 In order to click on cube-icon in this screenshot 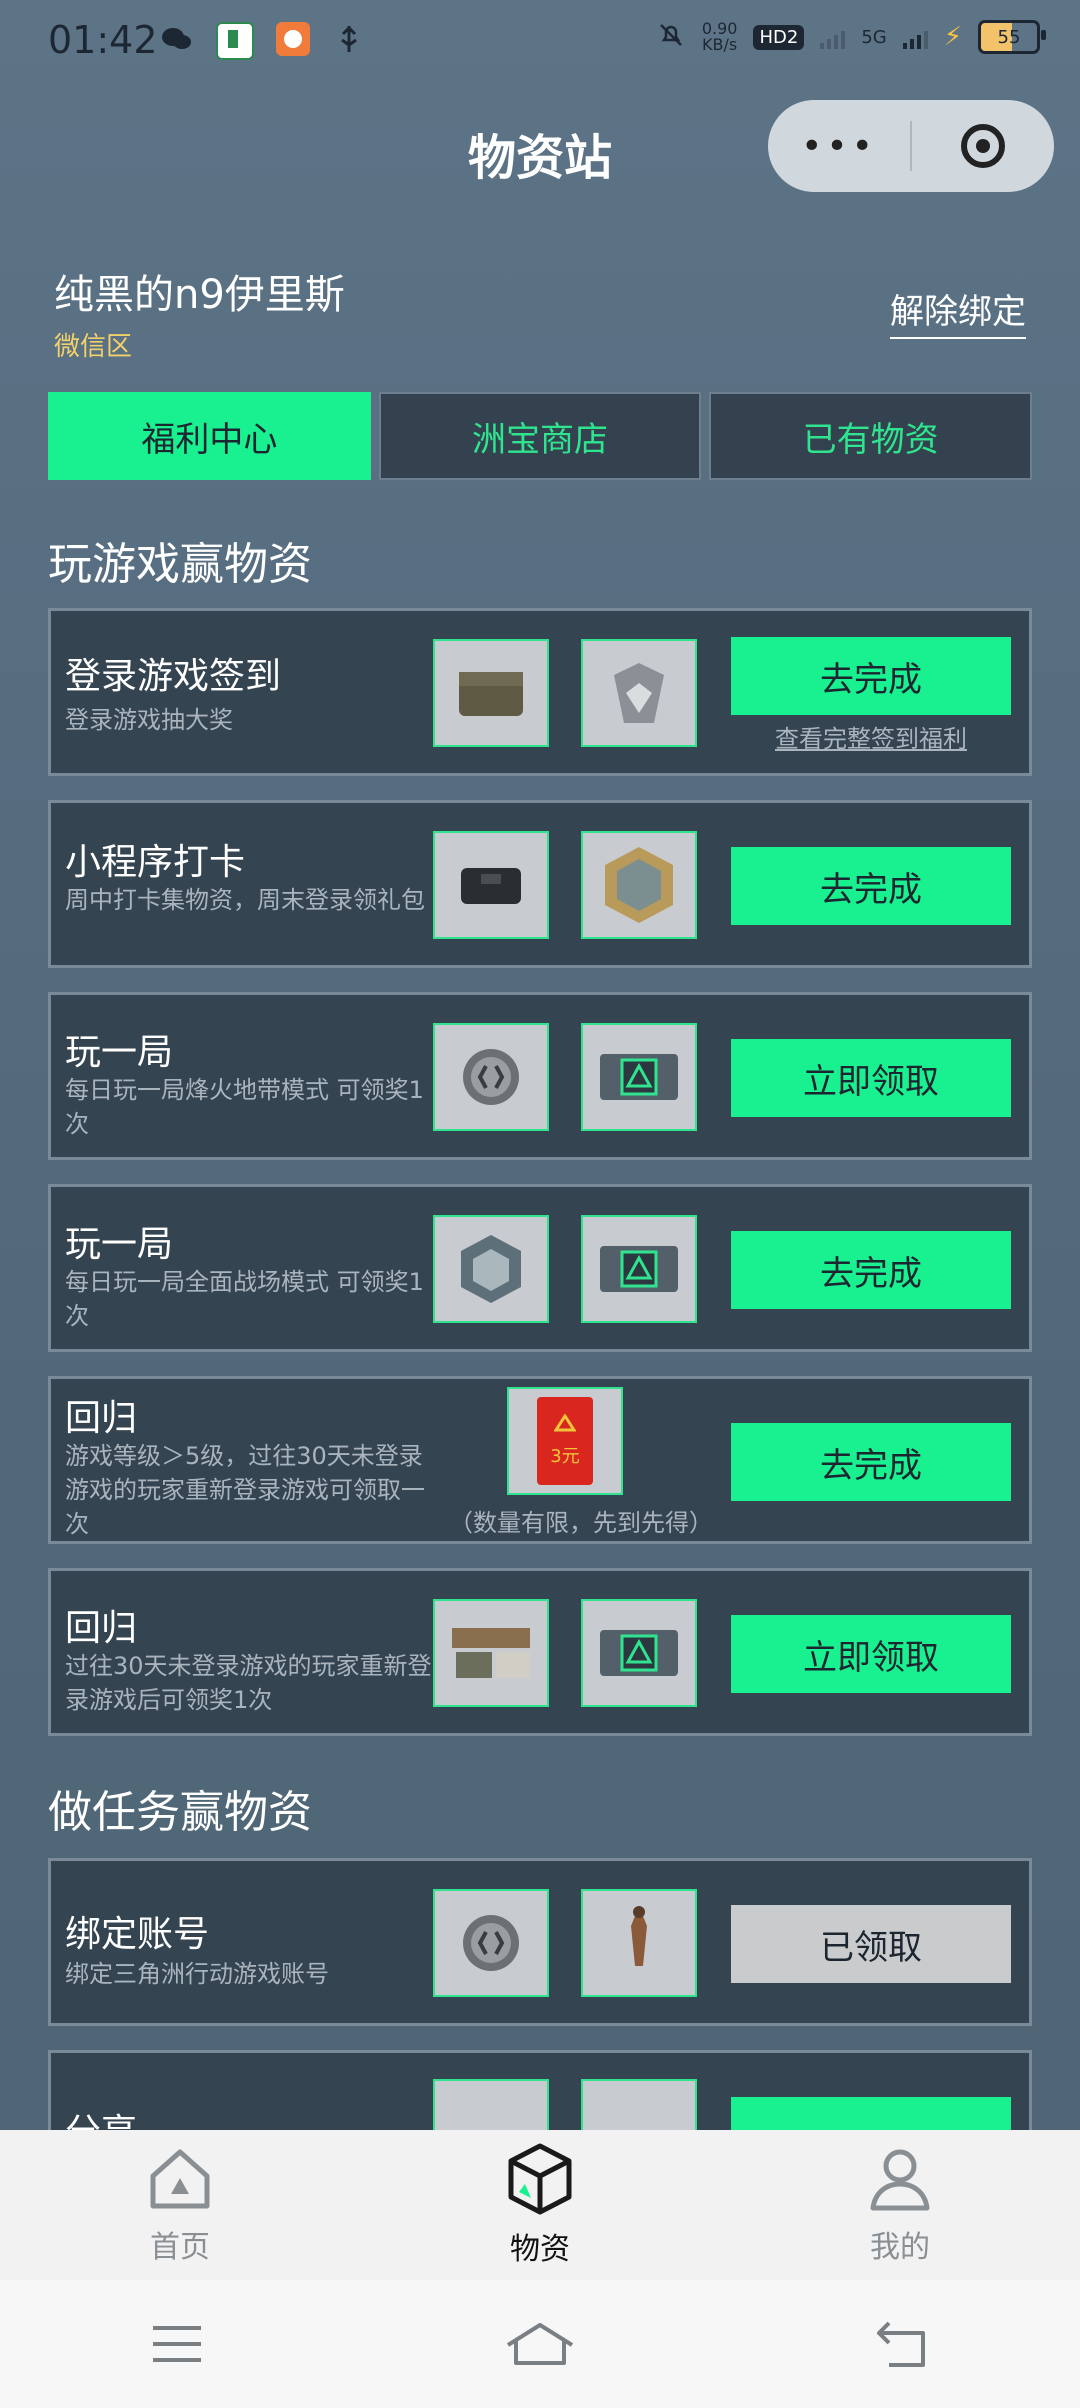, I will do `click(540, 2179)`.